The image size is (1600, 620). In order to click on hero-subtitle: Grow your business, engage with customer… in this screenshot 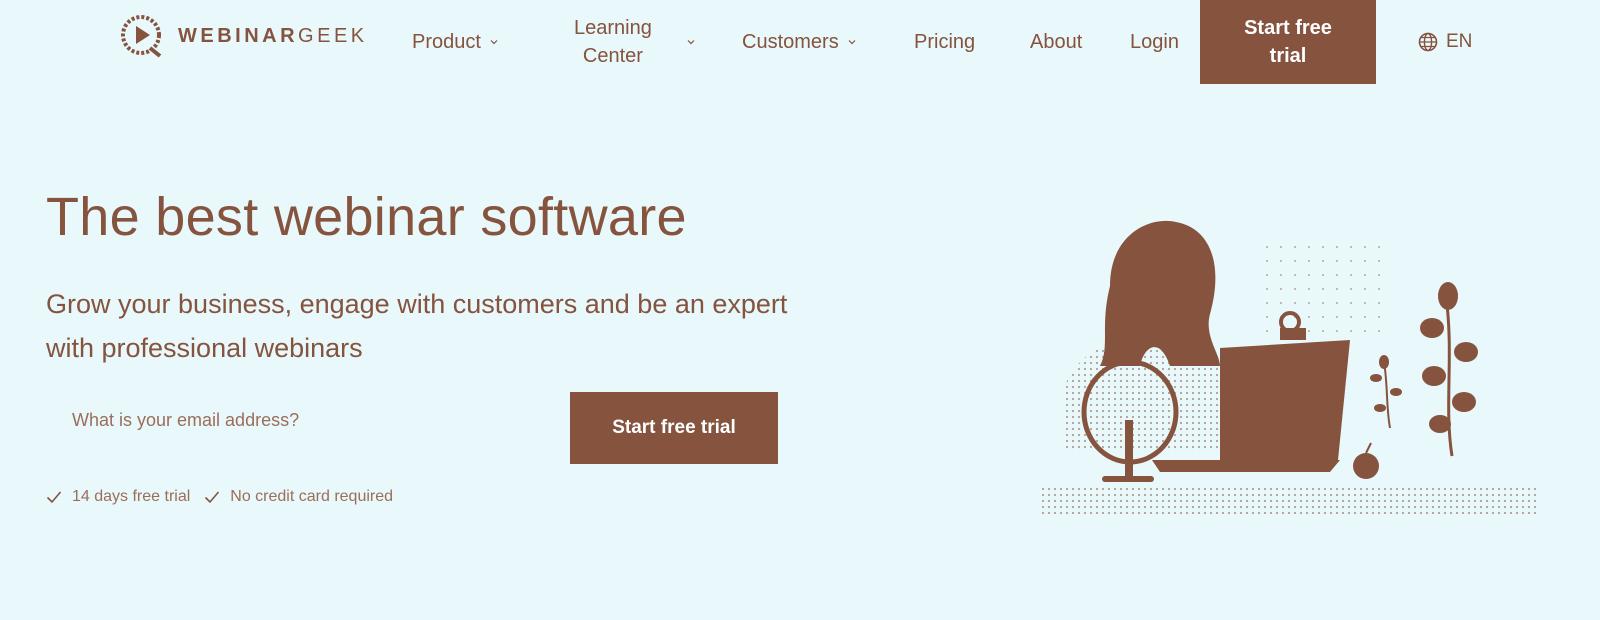, I will do `click(417, 326)`.